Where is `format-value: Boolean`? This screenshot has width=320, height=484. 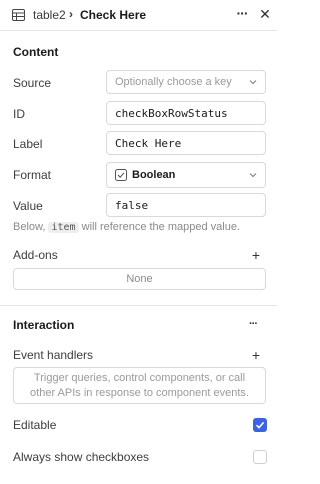
format-value: Boolean is located at coordinates (154, 175).